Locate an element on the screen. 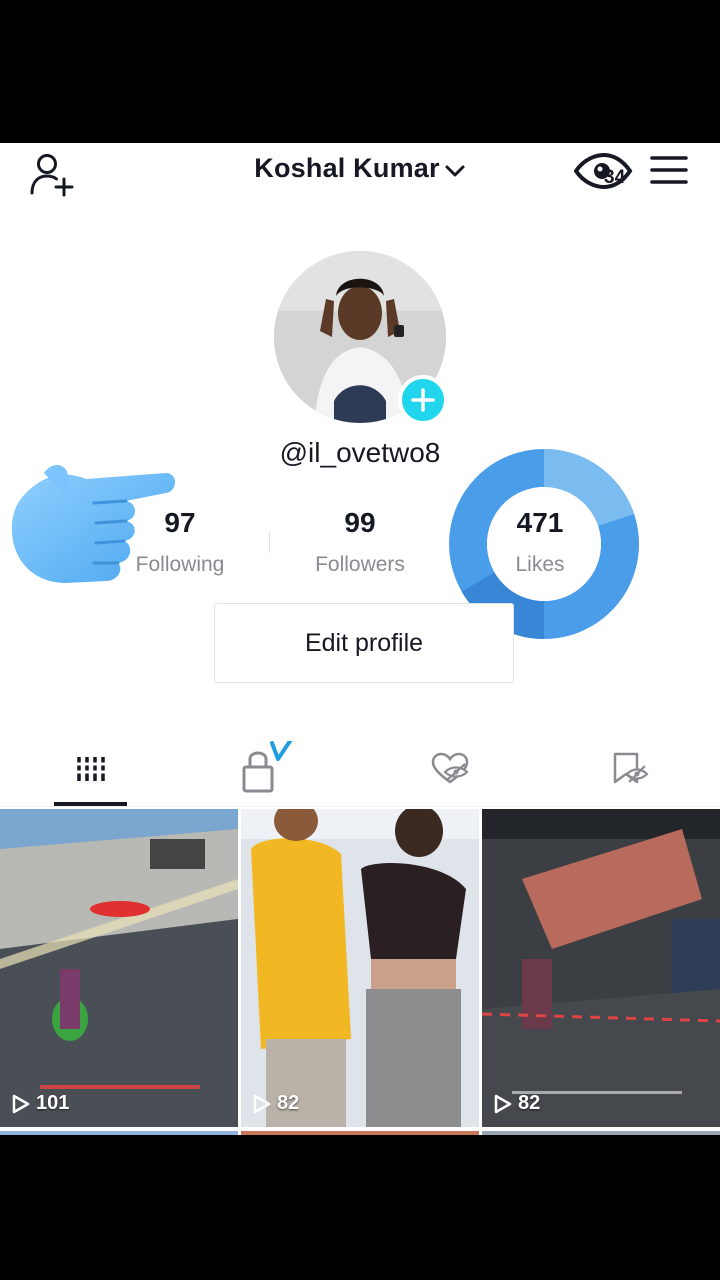 The height and width of the screenshot is (1280, 720). view-count: 101 is located at coordinates (40, 1103).